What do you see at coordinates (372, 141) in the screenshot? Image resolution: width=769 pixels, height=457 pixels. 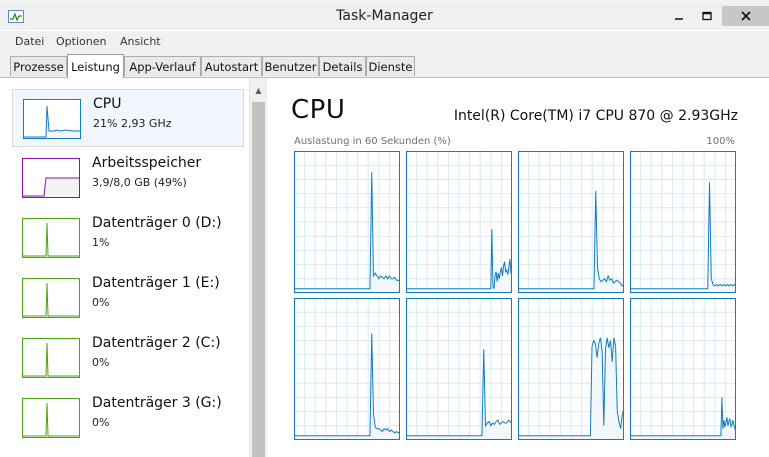 I see `graph-caption: Auslastung in 60 Sekunden (%)` at bounding box center [372, 141].